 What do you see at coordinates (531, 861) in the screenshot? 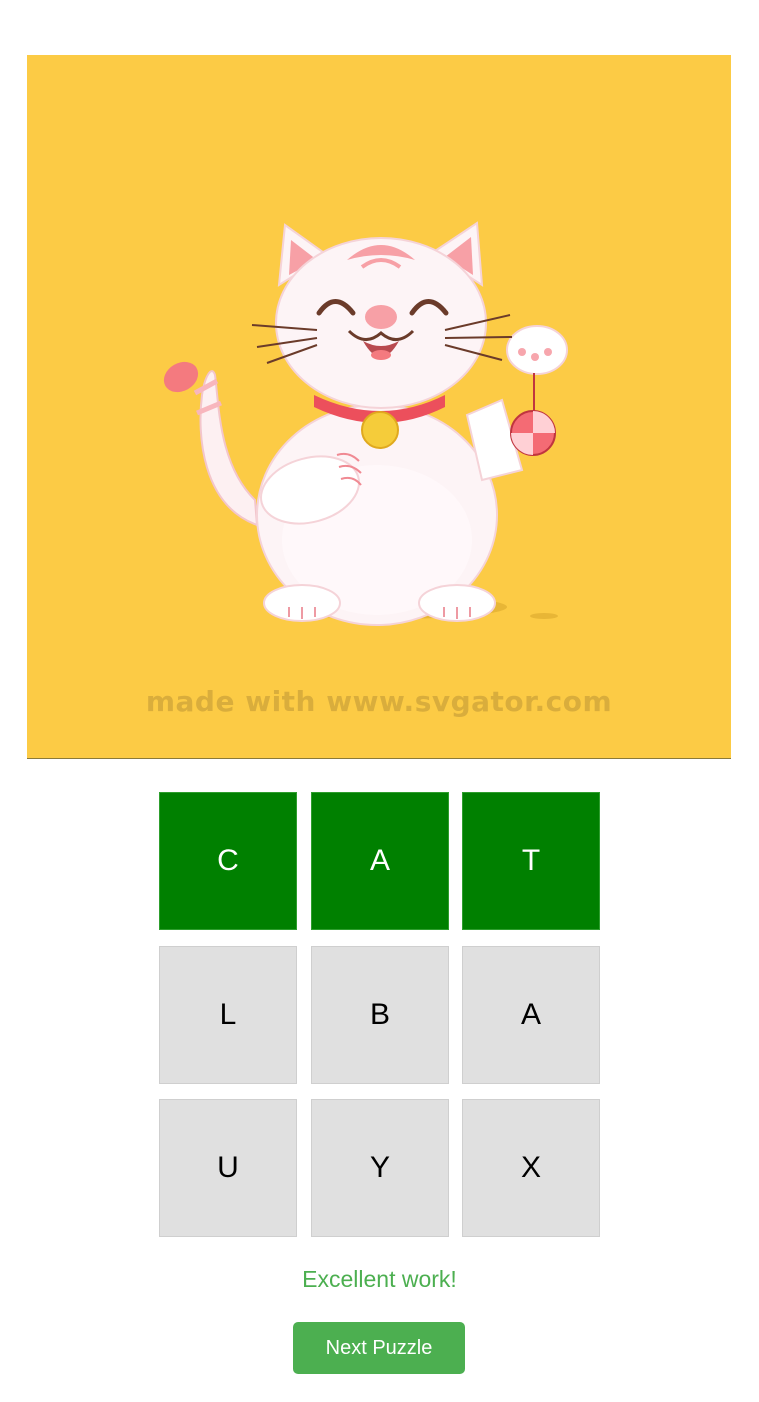
I see `letter-tile: T` at bounding box center [531, 861].